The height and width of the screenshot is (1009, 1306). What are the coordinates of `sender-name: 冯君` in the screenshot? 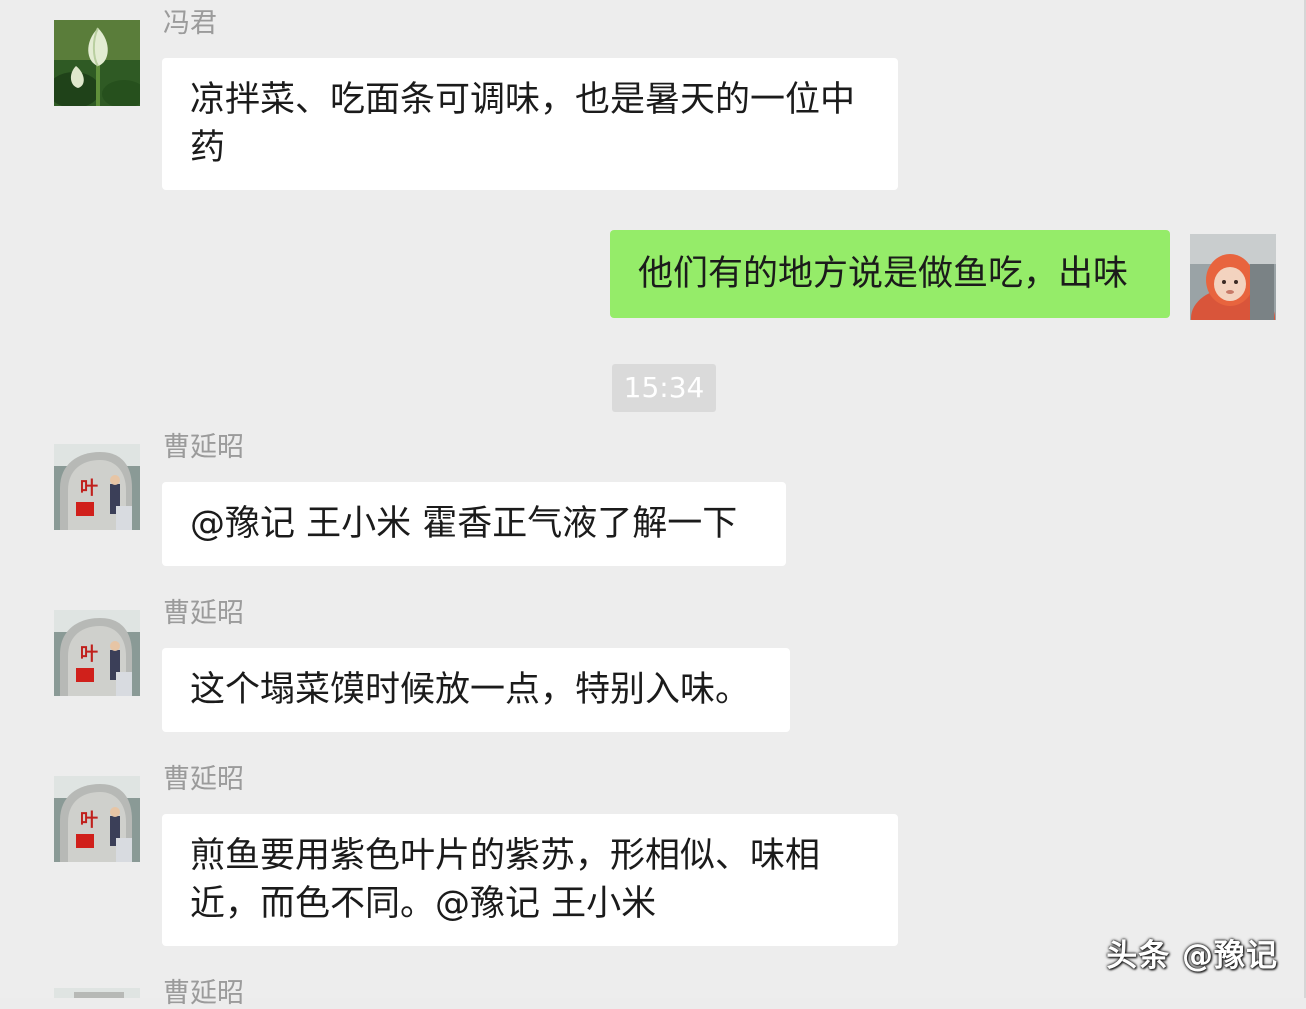 It's located at (190, 23).